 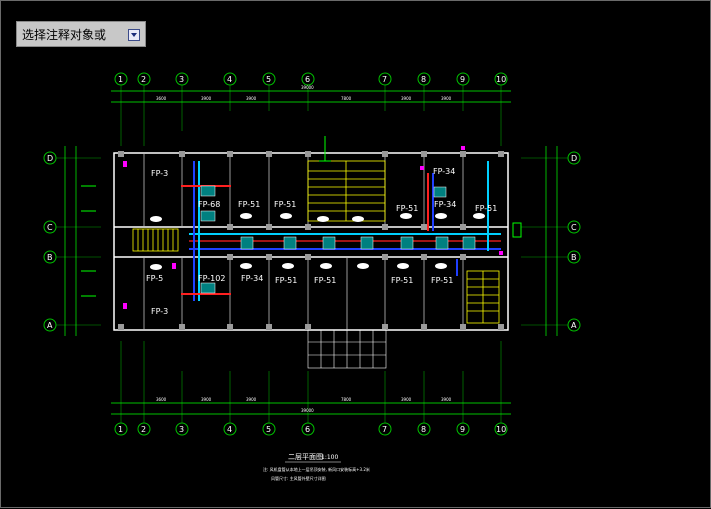 What do you see at coordinates (329, 457) in the screenshot?
I see `drawing-scale: 1:100` at bounding box center [329, 457].